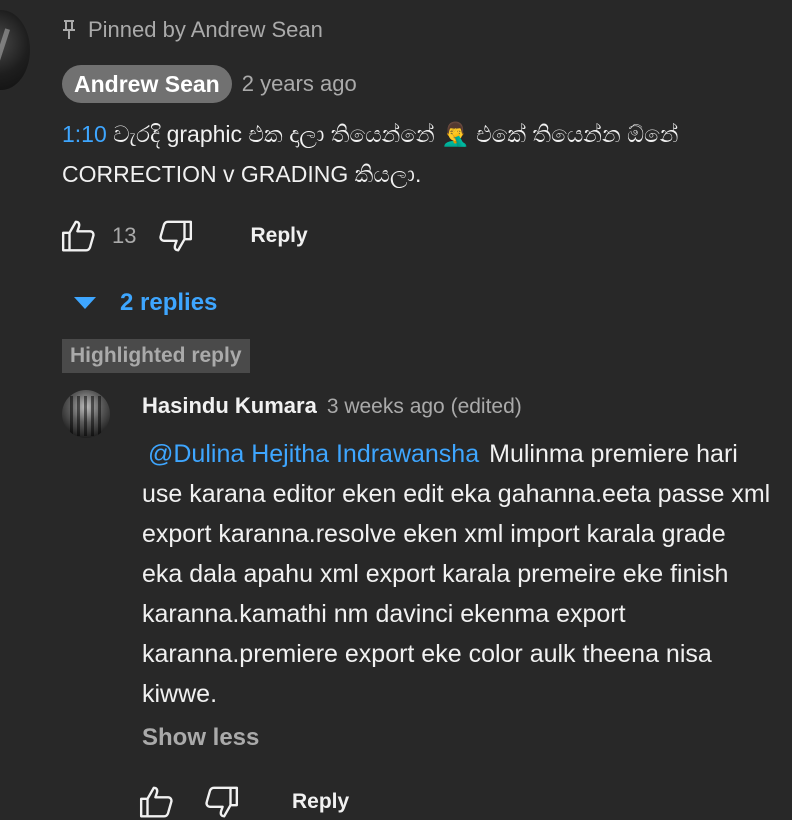  I want to click on comment-header: Andrew Sean 2 years ago, so click(209, 84).